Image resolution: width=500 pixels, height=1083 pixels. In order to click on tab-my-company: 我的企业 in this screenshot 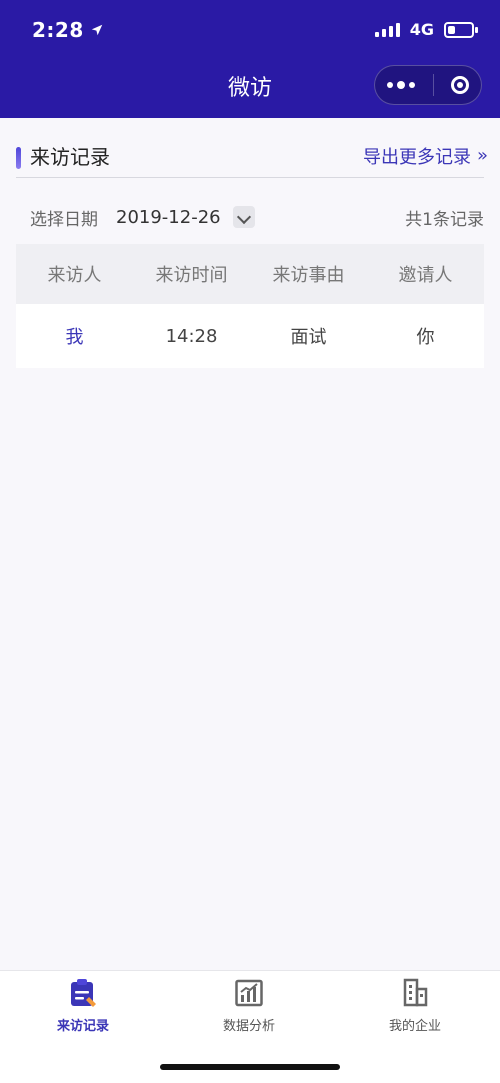, I will do `click(415, 1007)`.